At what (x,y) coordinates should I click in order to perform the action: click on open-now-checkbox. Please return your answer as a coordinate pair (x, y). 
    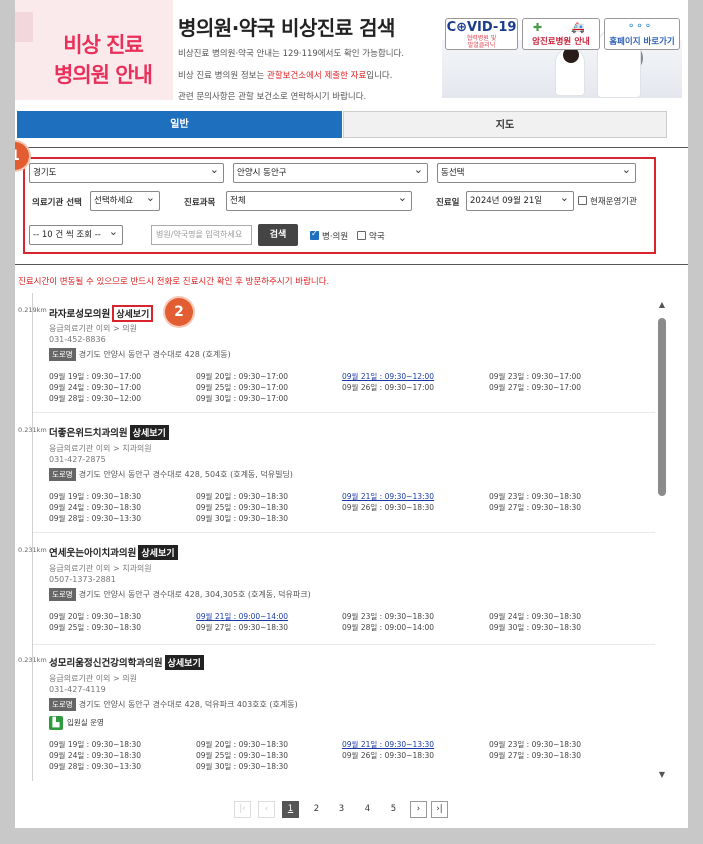
    Looking at the image, I should click on (582, 200).